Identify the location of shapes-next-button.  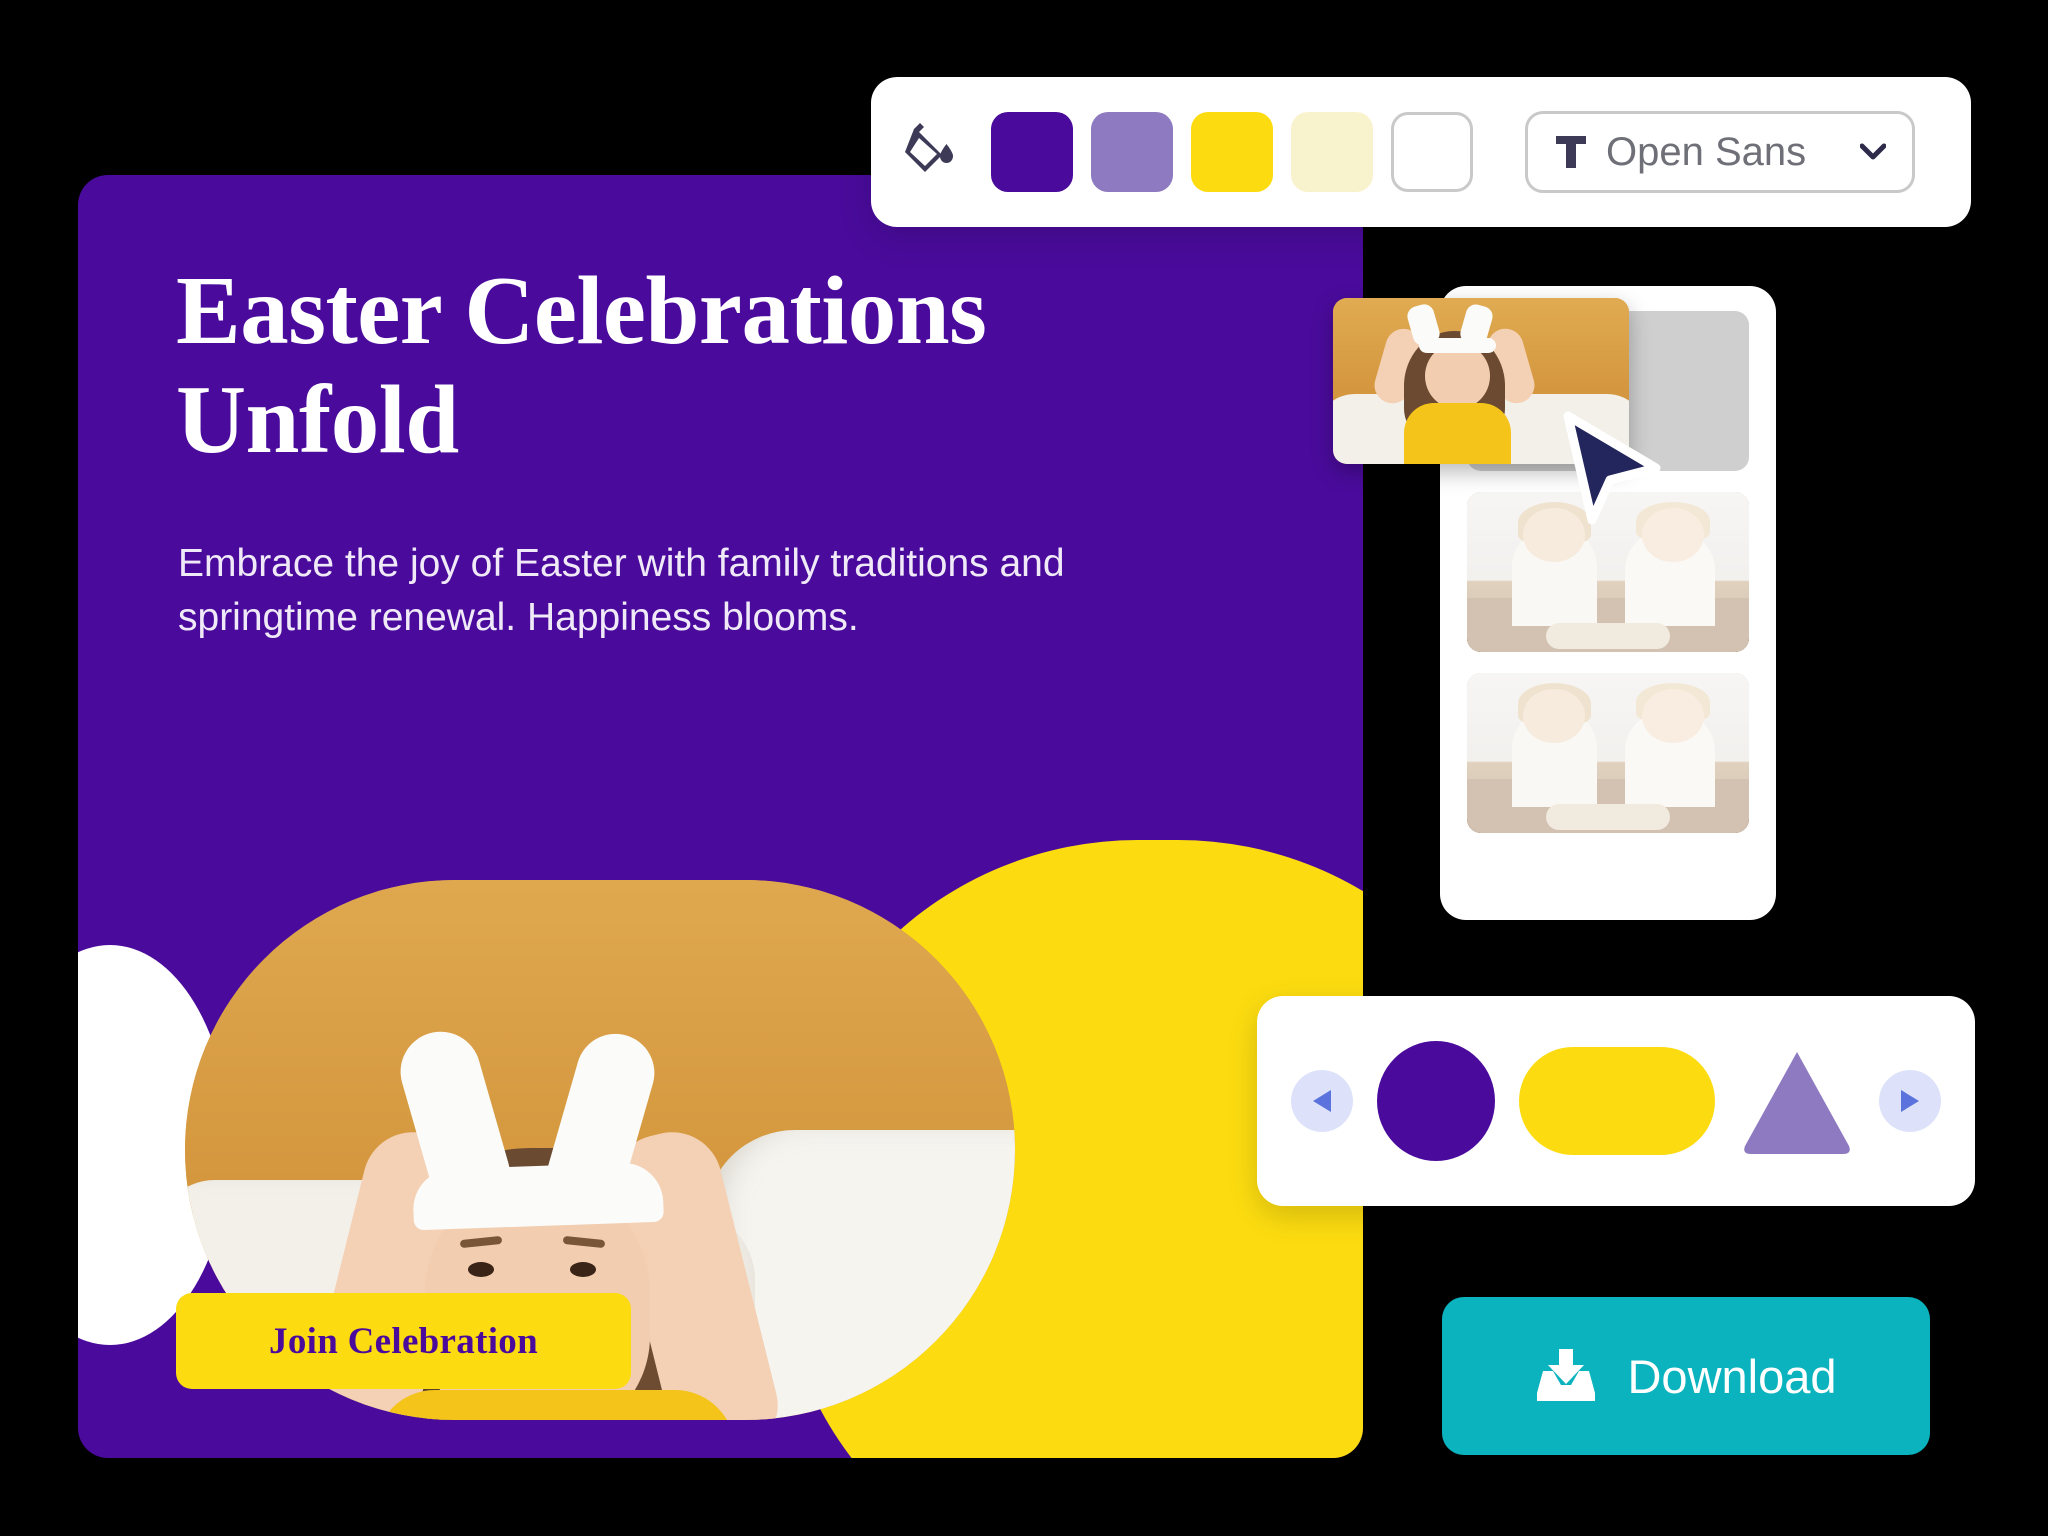
(1910, 1101).